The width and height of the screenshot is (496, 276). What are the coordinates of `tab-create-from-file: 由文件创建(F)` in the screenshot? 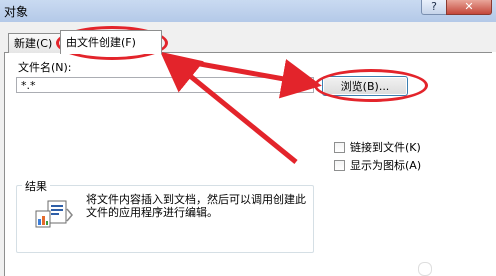 It's located at (111, 42).